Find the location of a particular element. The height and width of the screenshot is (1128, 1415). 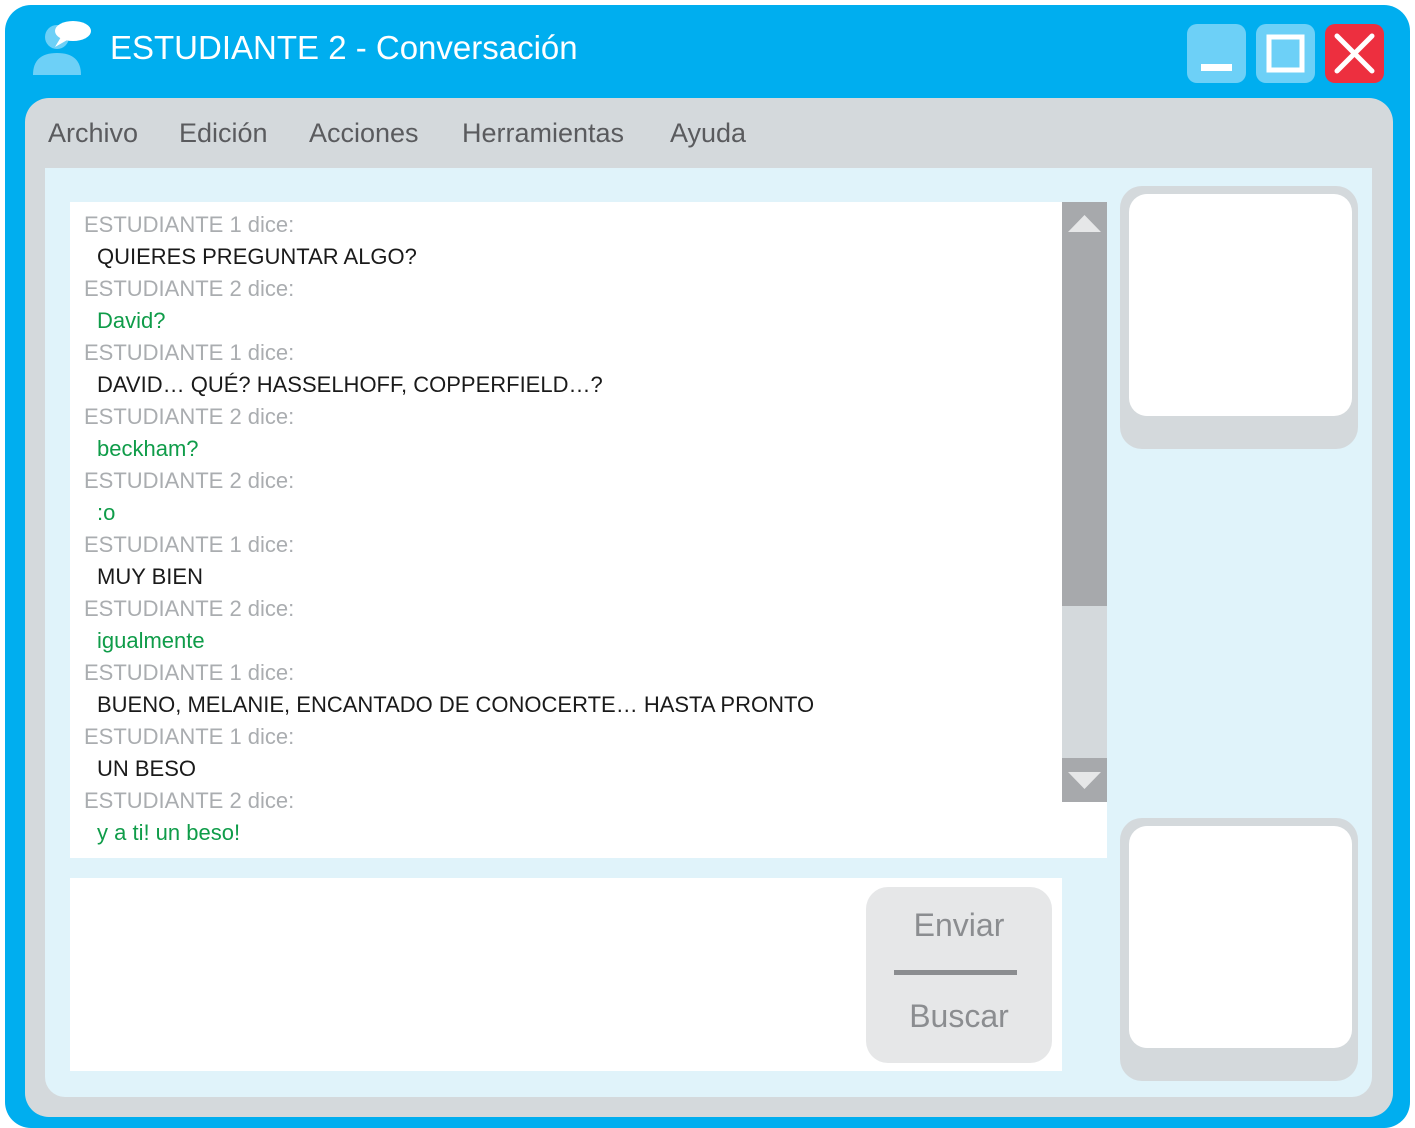

maximize-icon is located at coordinates (1285, 53).